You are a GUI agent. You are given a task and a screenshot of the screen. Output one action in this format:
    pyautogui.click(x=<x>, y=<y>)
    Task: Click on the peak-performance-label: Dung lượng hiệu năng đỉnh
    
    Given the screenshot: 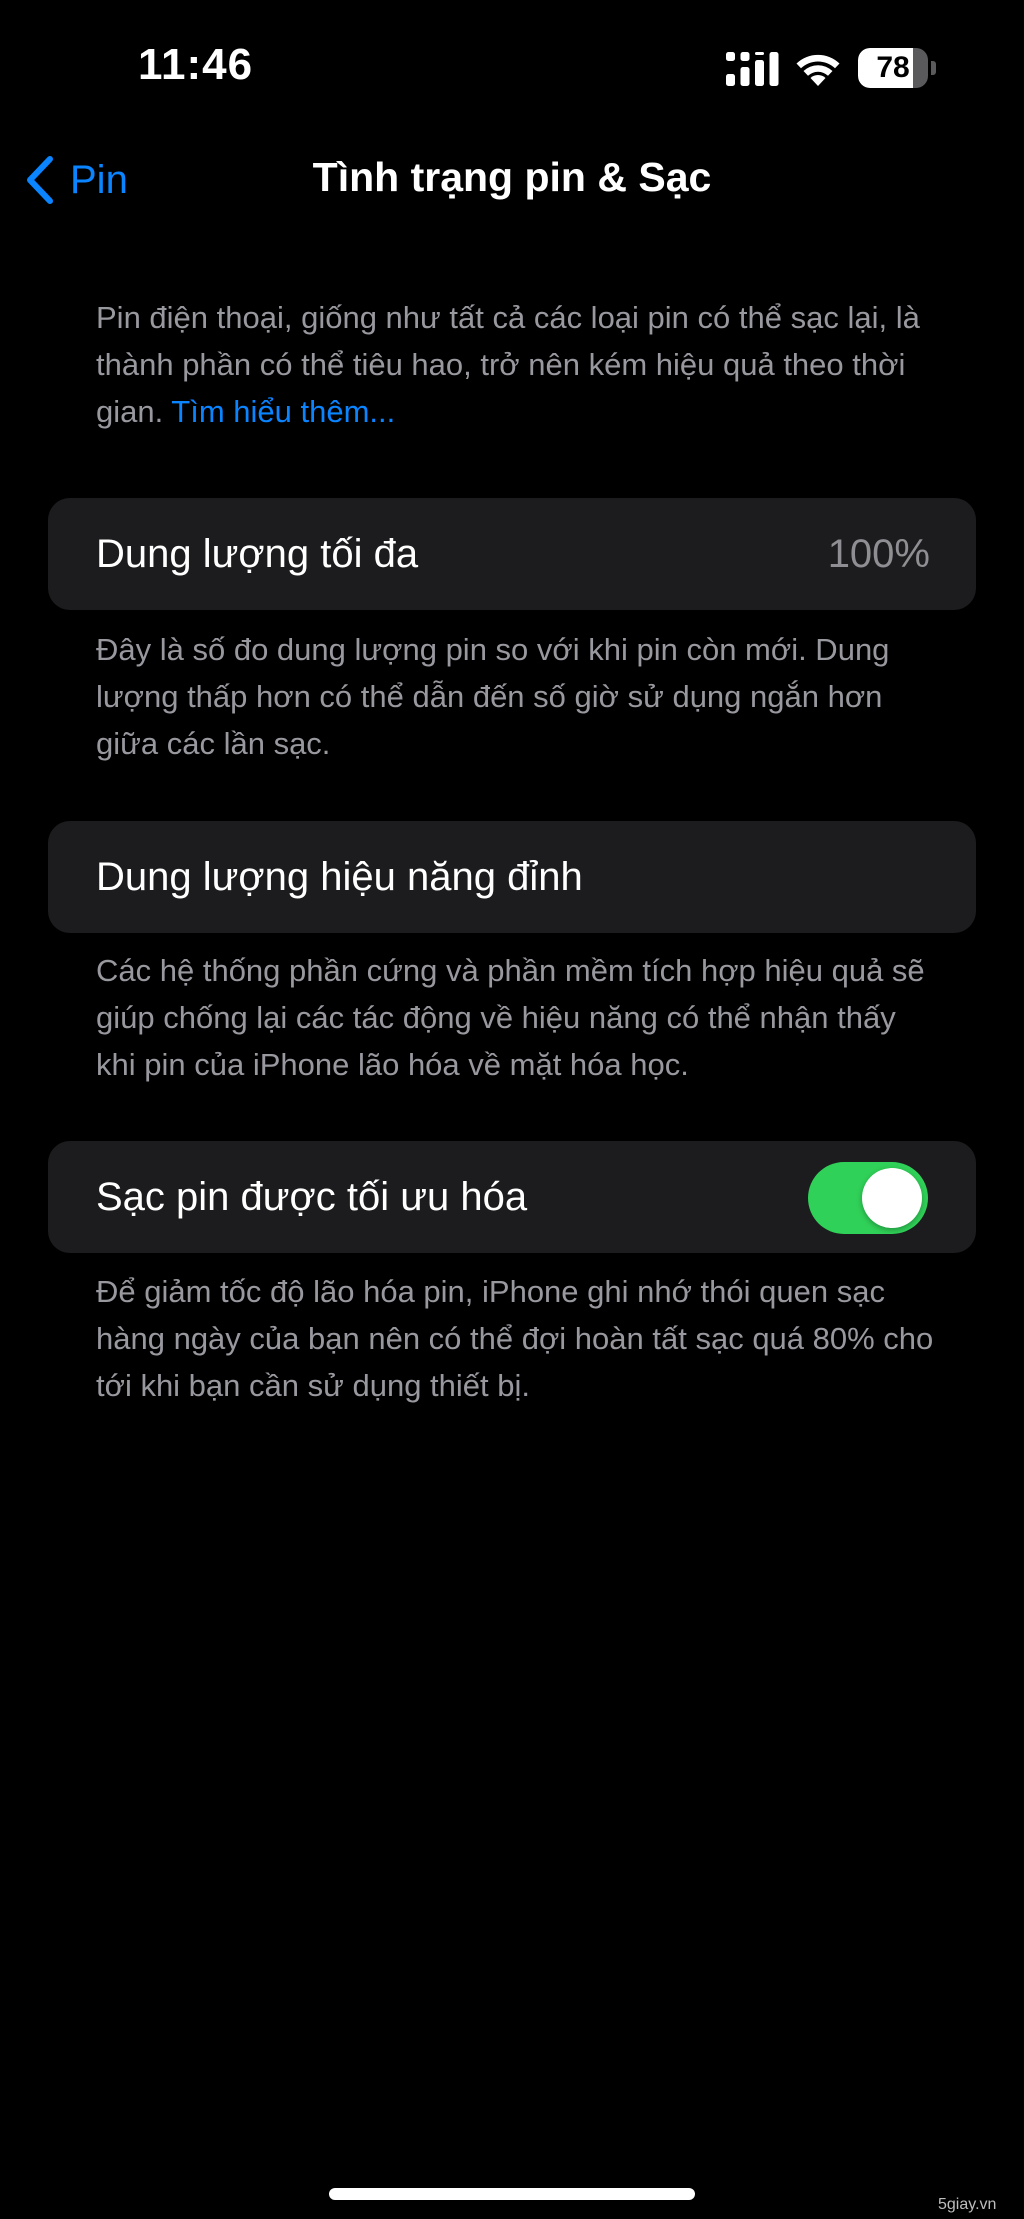 What is the action you would take?
    pyautogui.click(x=339, y=877)
    